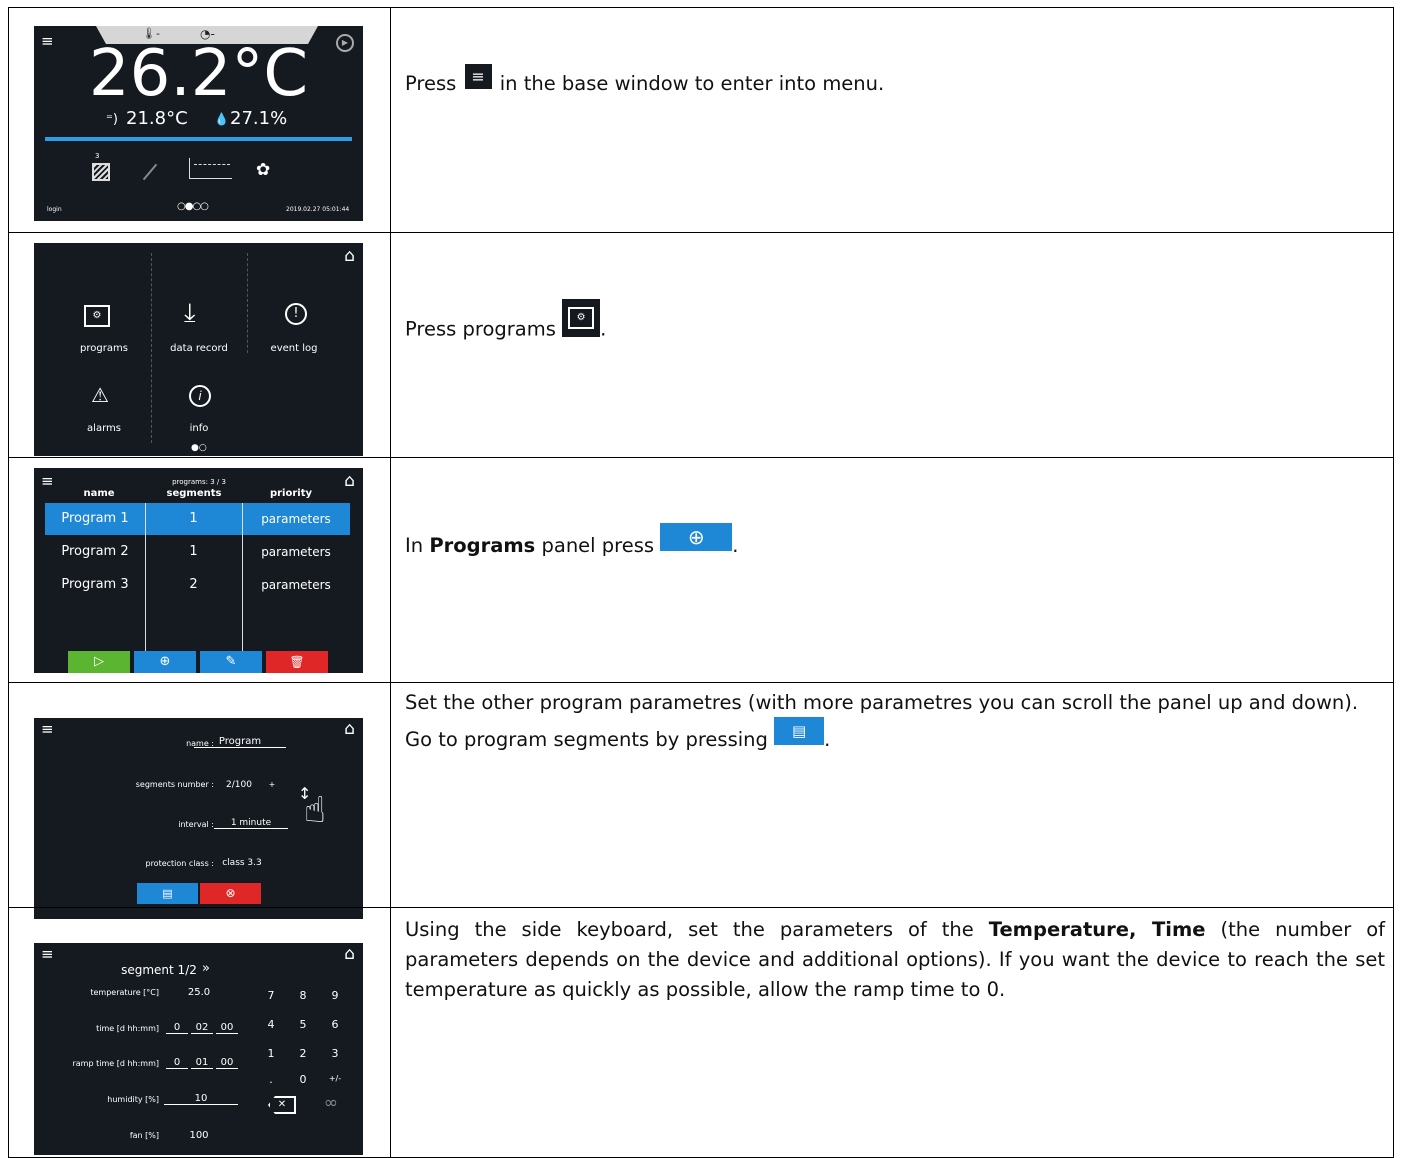  I want to click on hand-swipe-icon: ☝, so click(315, 810).